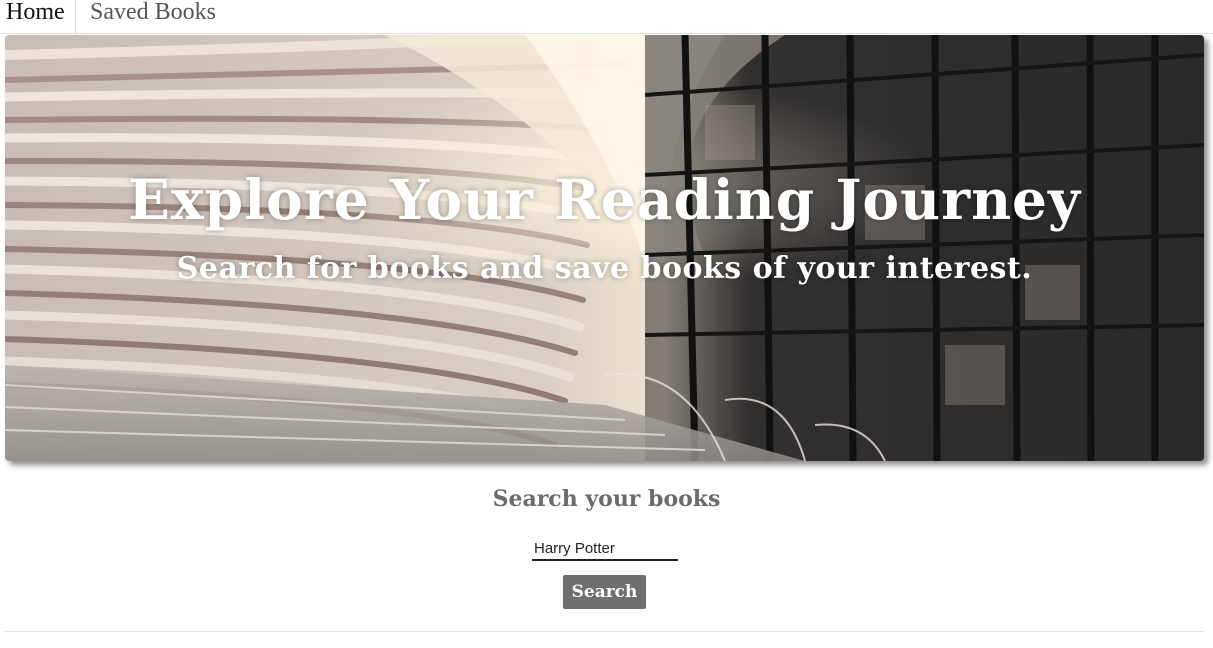 This screenshot has height=648, width=1213. Describe the element at coordinates (604, 199) in the screenshot. I see `hero-title: Explore Your Reading Journey` at that location.